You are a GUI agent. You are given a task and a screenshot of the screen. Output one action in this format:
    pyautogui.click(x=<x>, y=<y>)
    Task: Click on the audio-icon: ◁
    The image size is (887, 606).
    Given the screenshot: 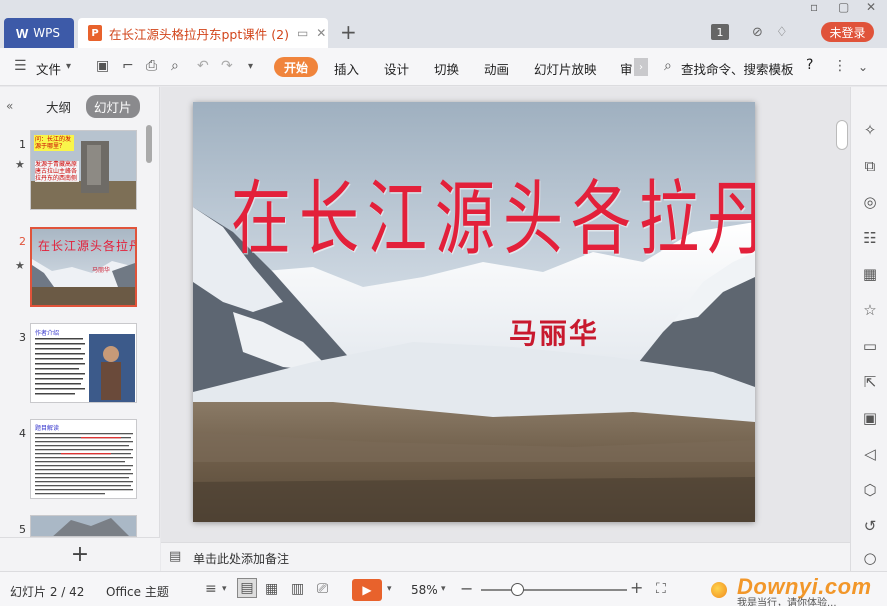 What is the action you would take?
    pyautogui.click(x=870, y=454)
    